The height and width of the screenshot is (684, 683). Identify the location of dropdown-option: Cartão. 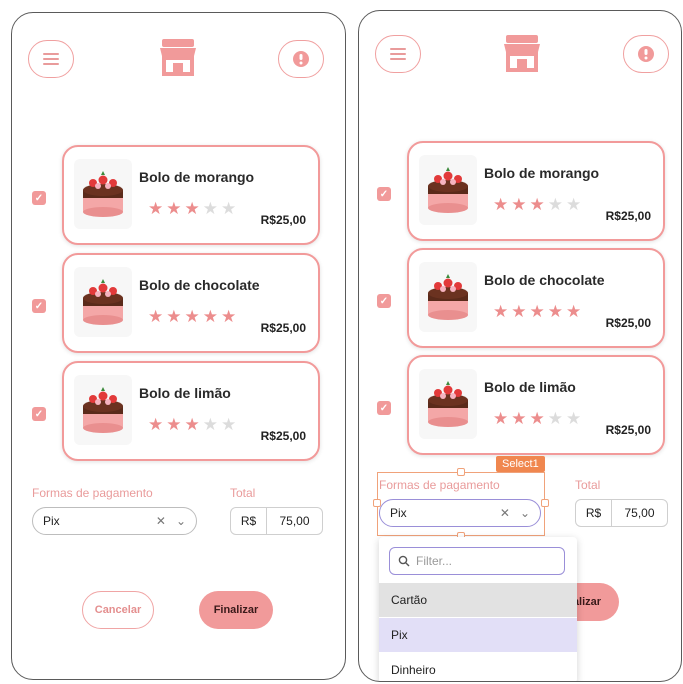
(478, 600).